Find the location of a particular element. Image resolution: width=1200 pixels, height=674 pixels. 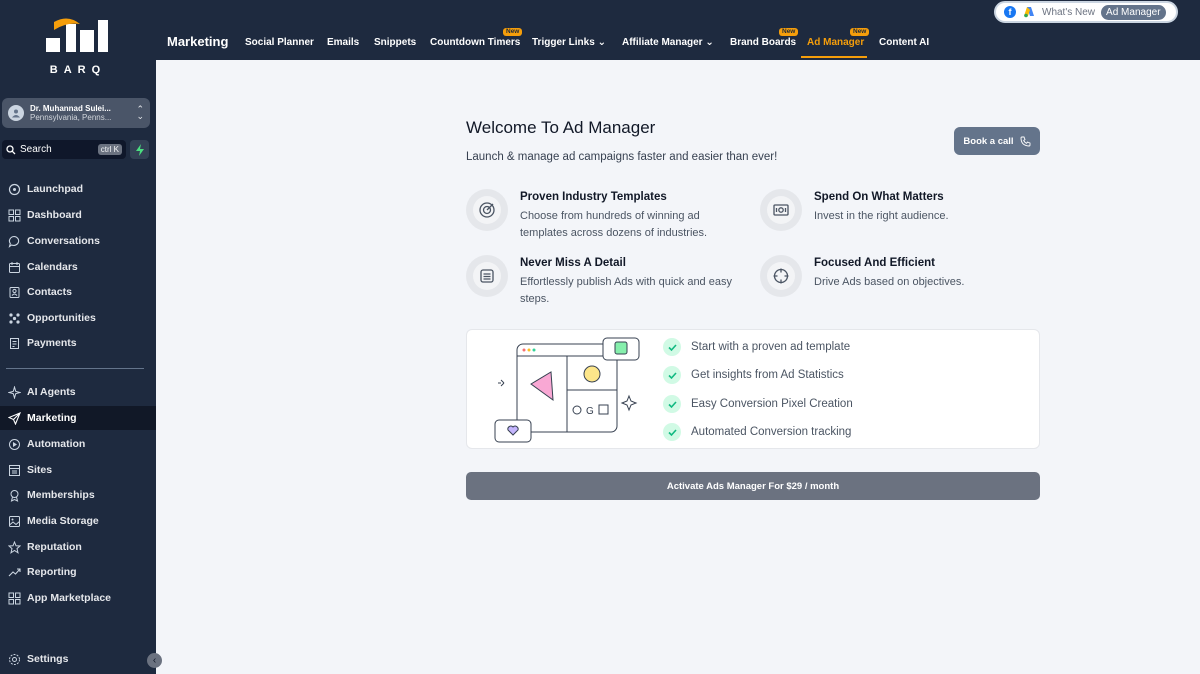

checklist-text: Start with a proven ad template is located at coordinates (771, 347).